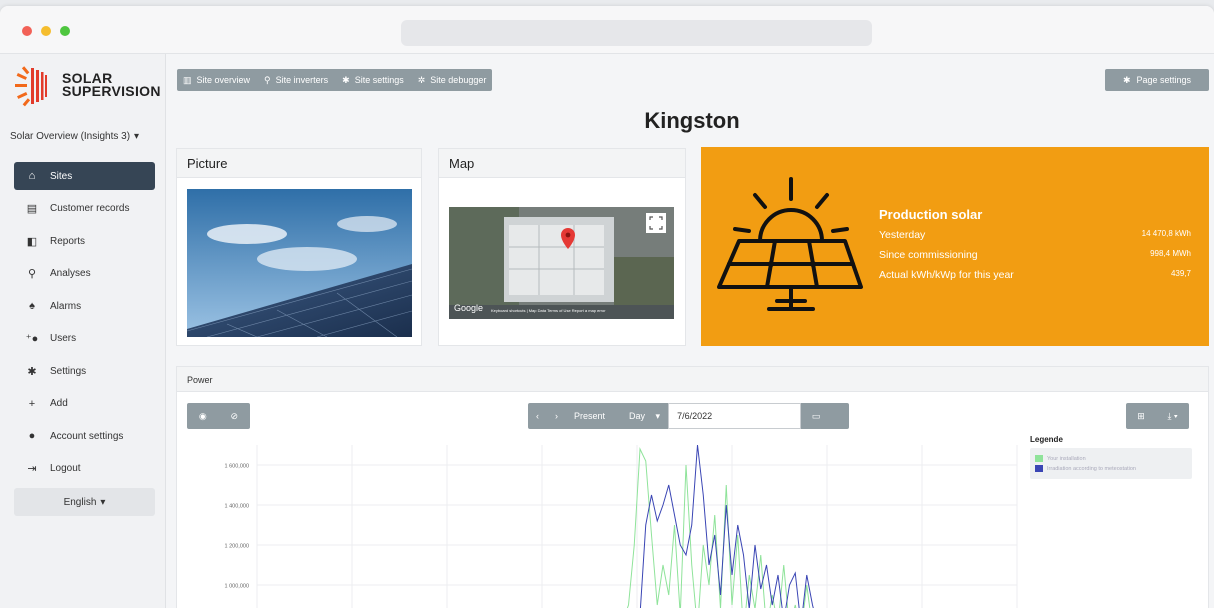 The image size is (1214, 608). Describe the element at coordinates (84, 404) in the screenshot. I see `sidebar-item-add: + Add` at that location.